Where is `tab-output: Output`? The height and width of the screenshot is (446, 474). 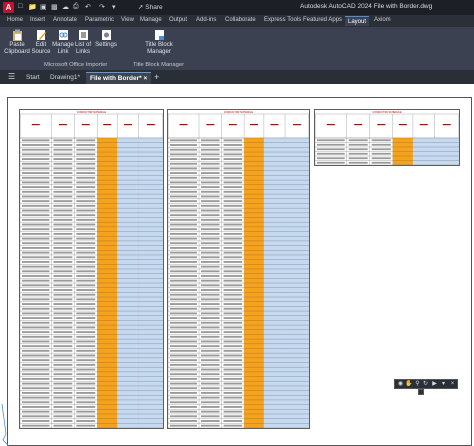 tab-output: Output is located at coordinates (178, 20).